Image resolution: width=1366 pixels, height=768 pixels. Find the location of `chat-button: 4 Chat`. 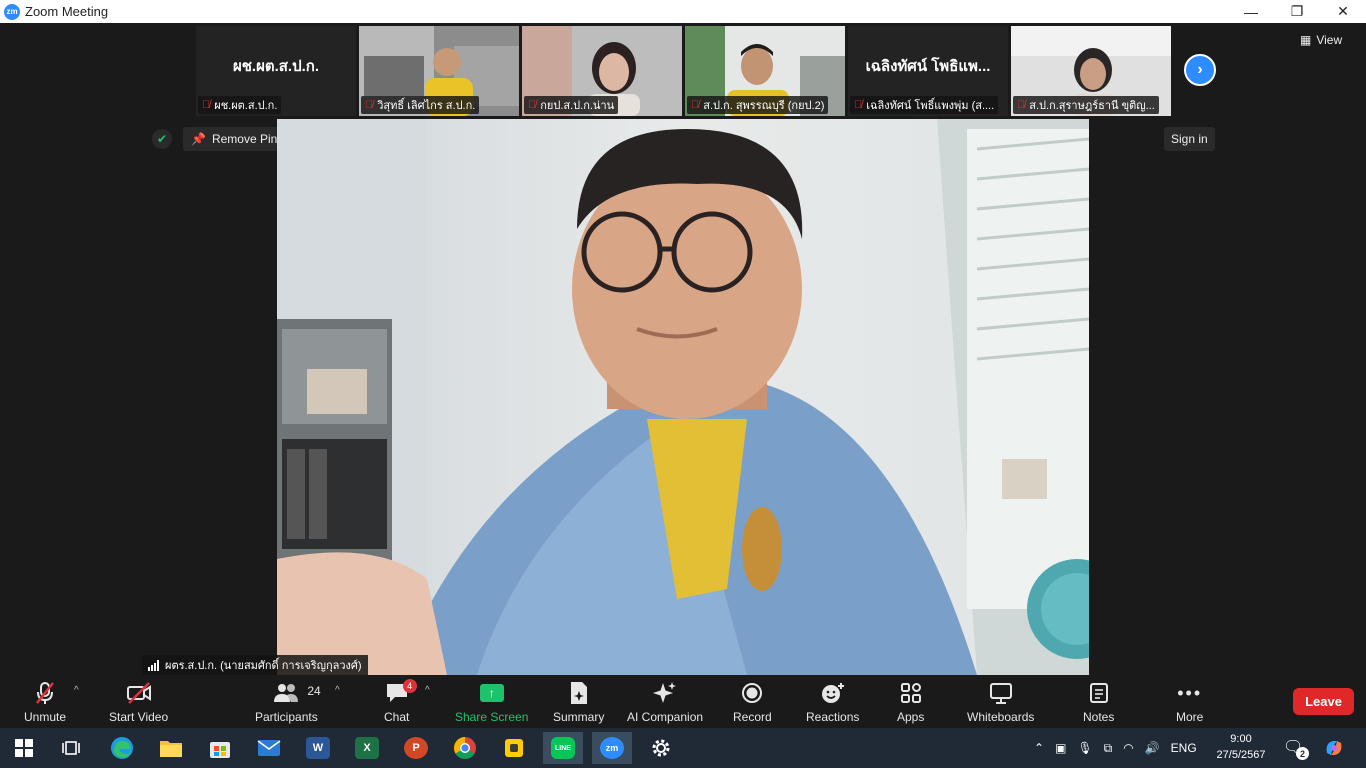

chat-button: 4 Chat is located at coordinates (400, 701).